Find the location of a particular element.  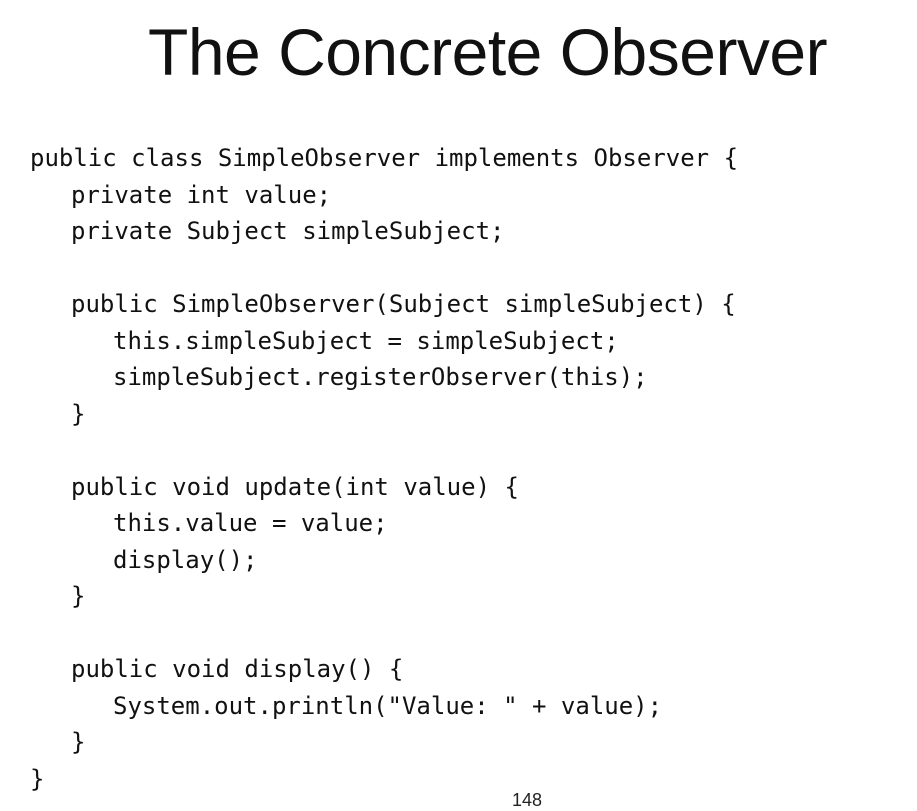

code-line: simpleSubject.registerObserver(this); is located at coordinates (380, 377).